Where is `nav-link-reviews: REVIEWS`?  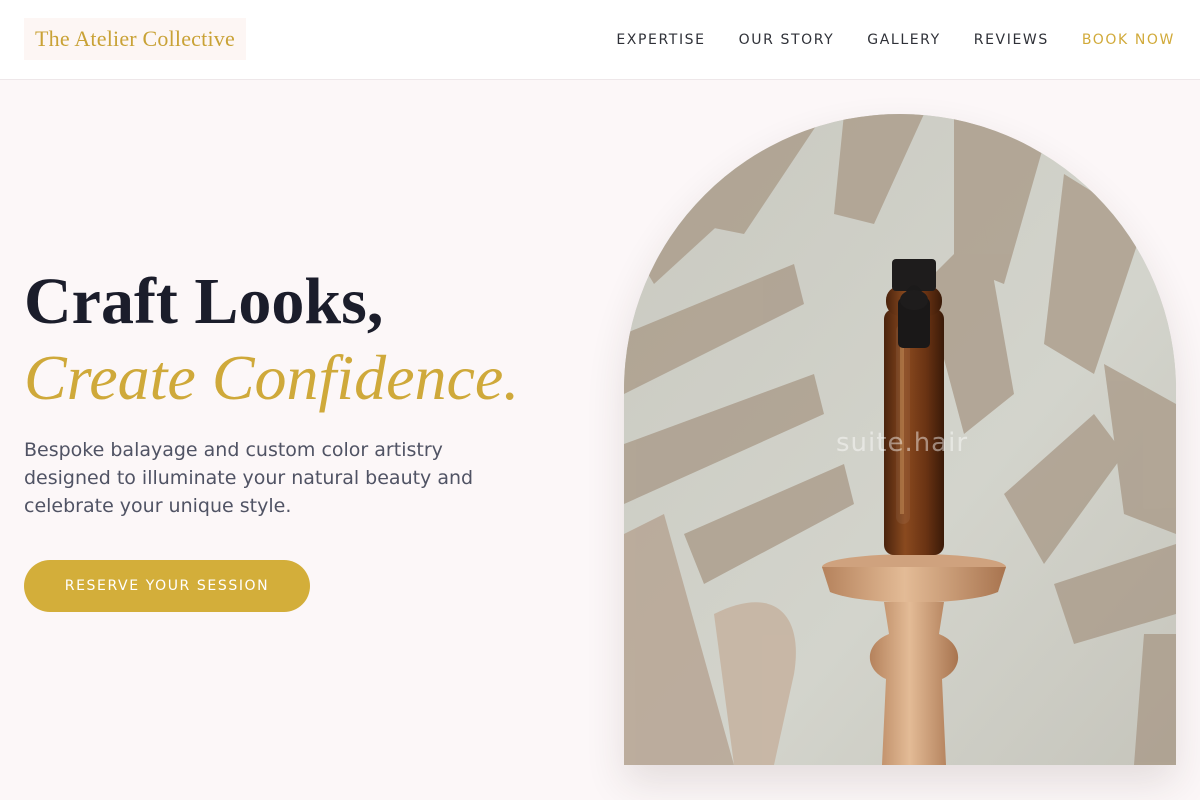 nav-link-reviews: REVIEWS is located at coordinates (1011, 40).